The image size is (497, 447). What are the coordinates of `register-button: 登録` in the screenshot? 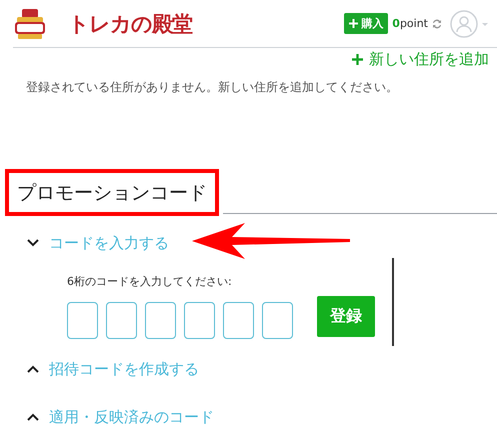 It's located at (346, 316).